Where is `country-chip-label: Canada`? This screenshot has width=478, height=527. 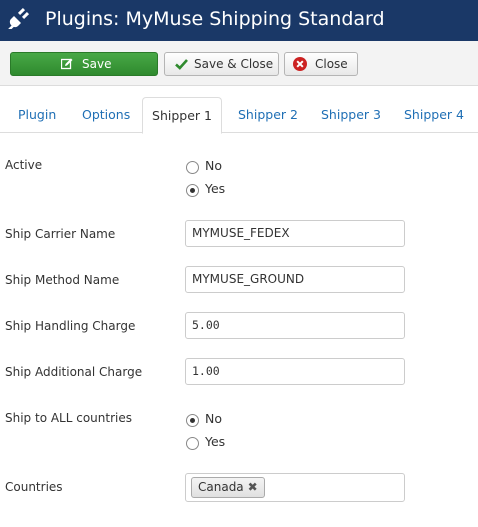
country-chip-label: Canada is located at coordinates (221, 487).